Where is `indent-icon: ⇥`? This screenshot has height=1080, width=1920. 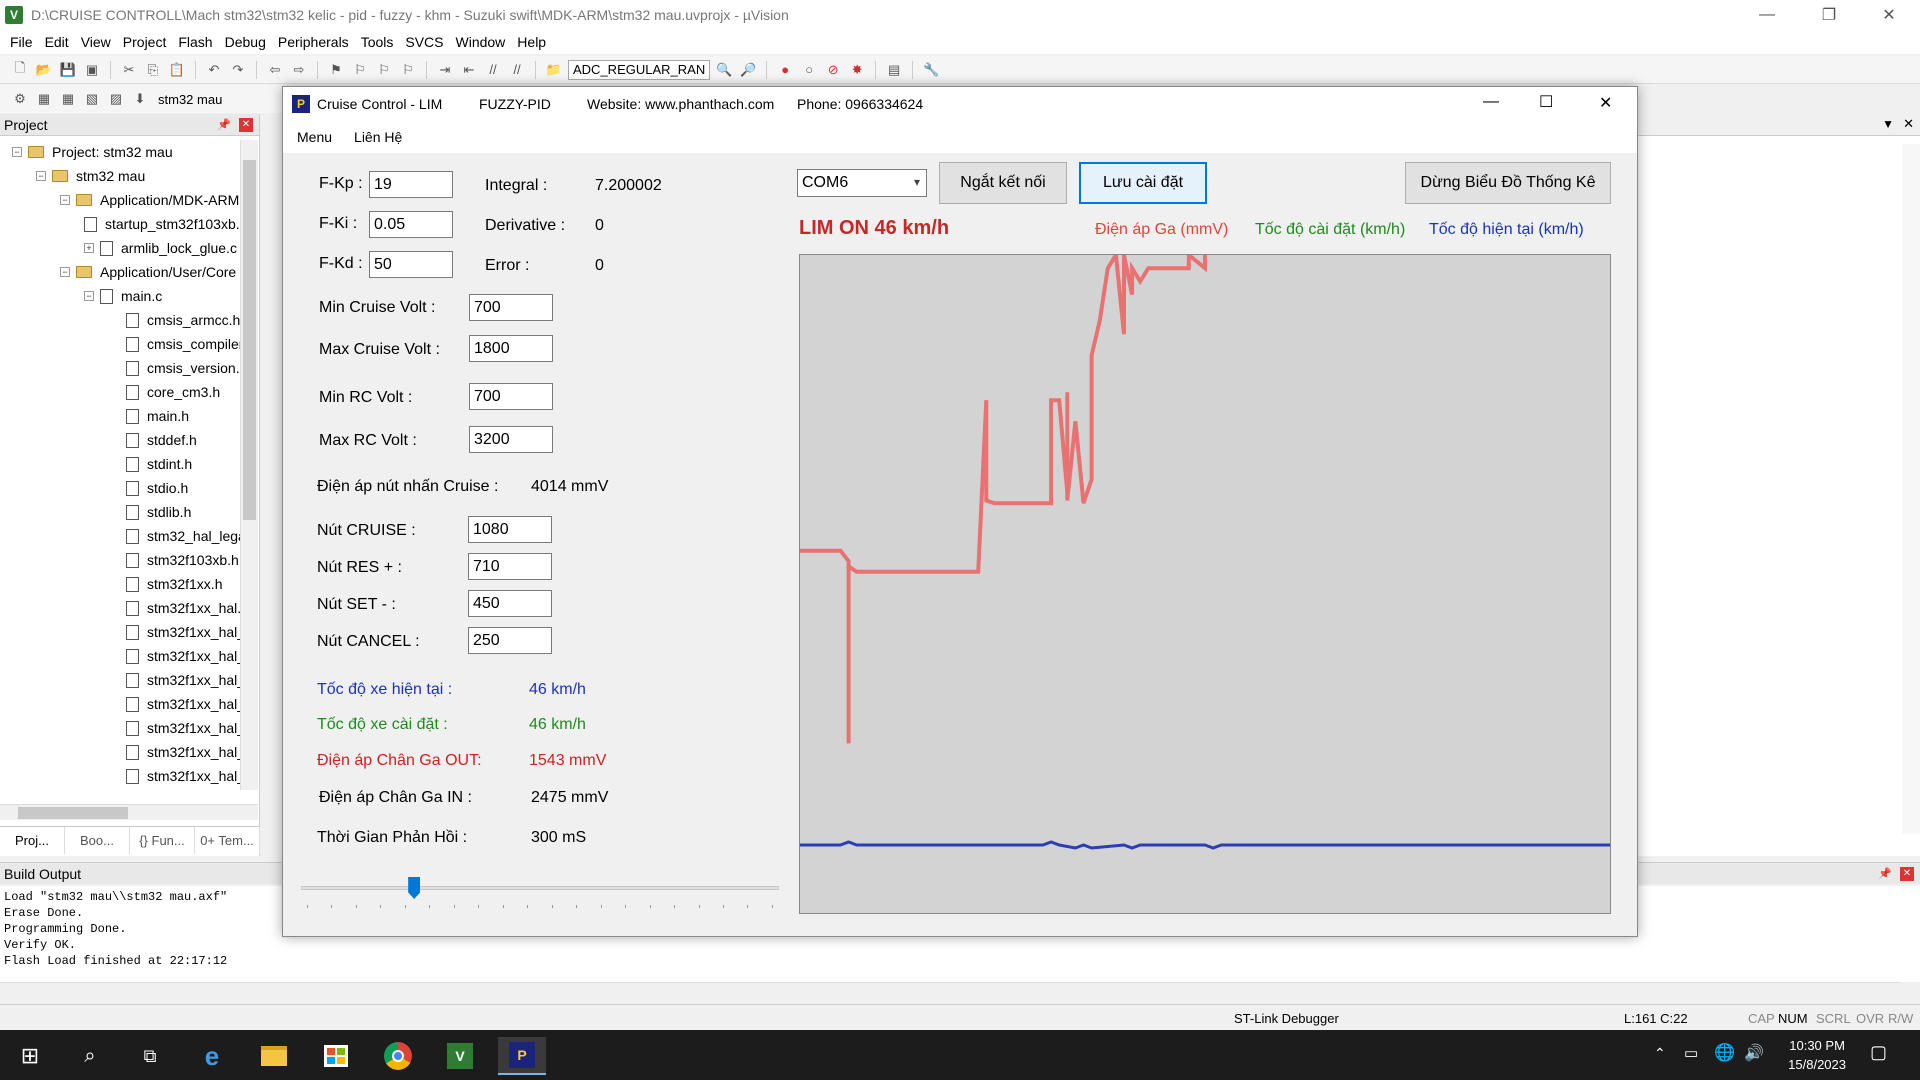
indent-icon: ⇥ is located at coordinates (445, 70).